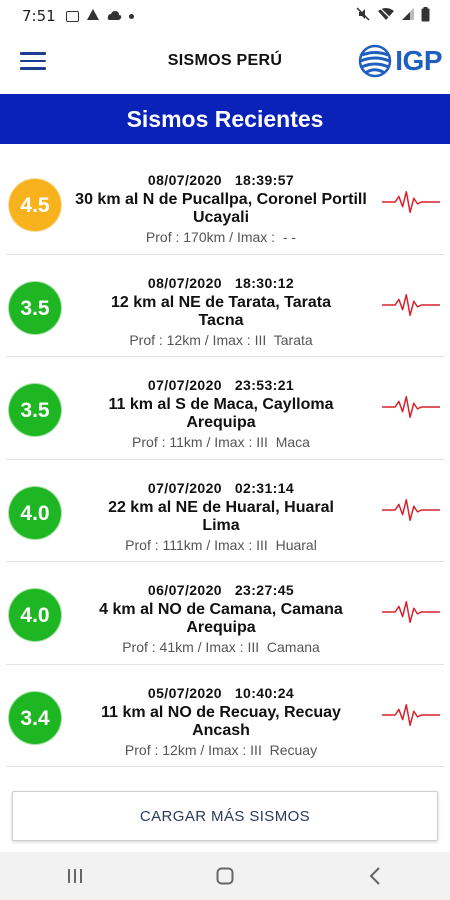 The image size is (450, 900). I want to click on home-icon, so click(225, 876).